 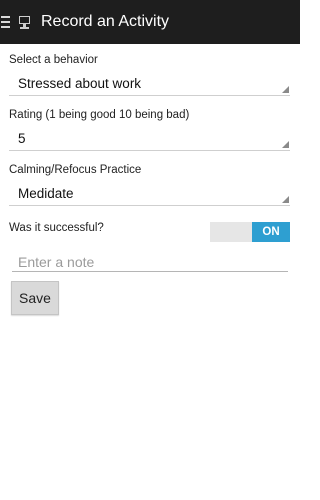 What do you see at coordinates (22, 138) in the screenshot?
I see `rating-value: 5` at bounding box center [22, 138].